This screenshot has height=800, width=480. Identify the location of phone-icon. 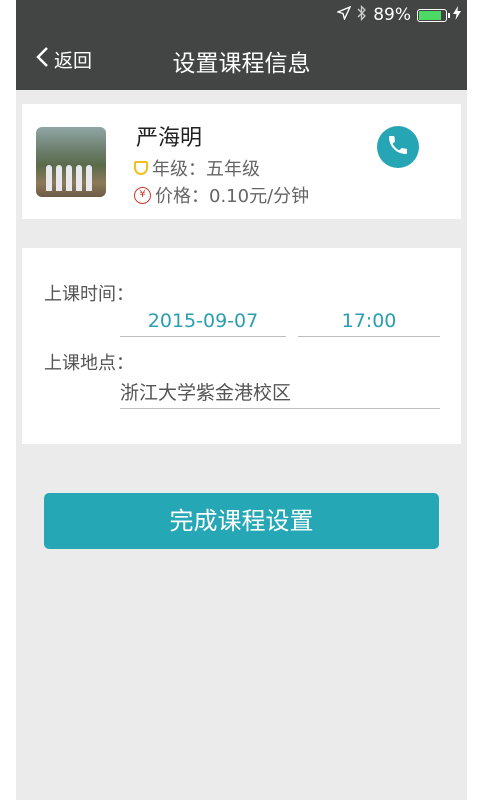
(398, 147).